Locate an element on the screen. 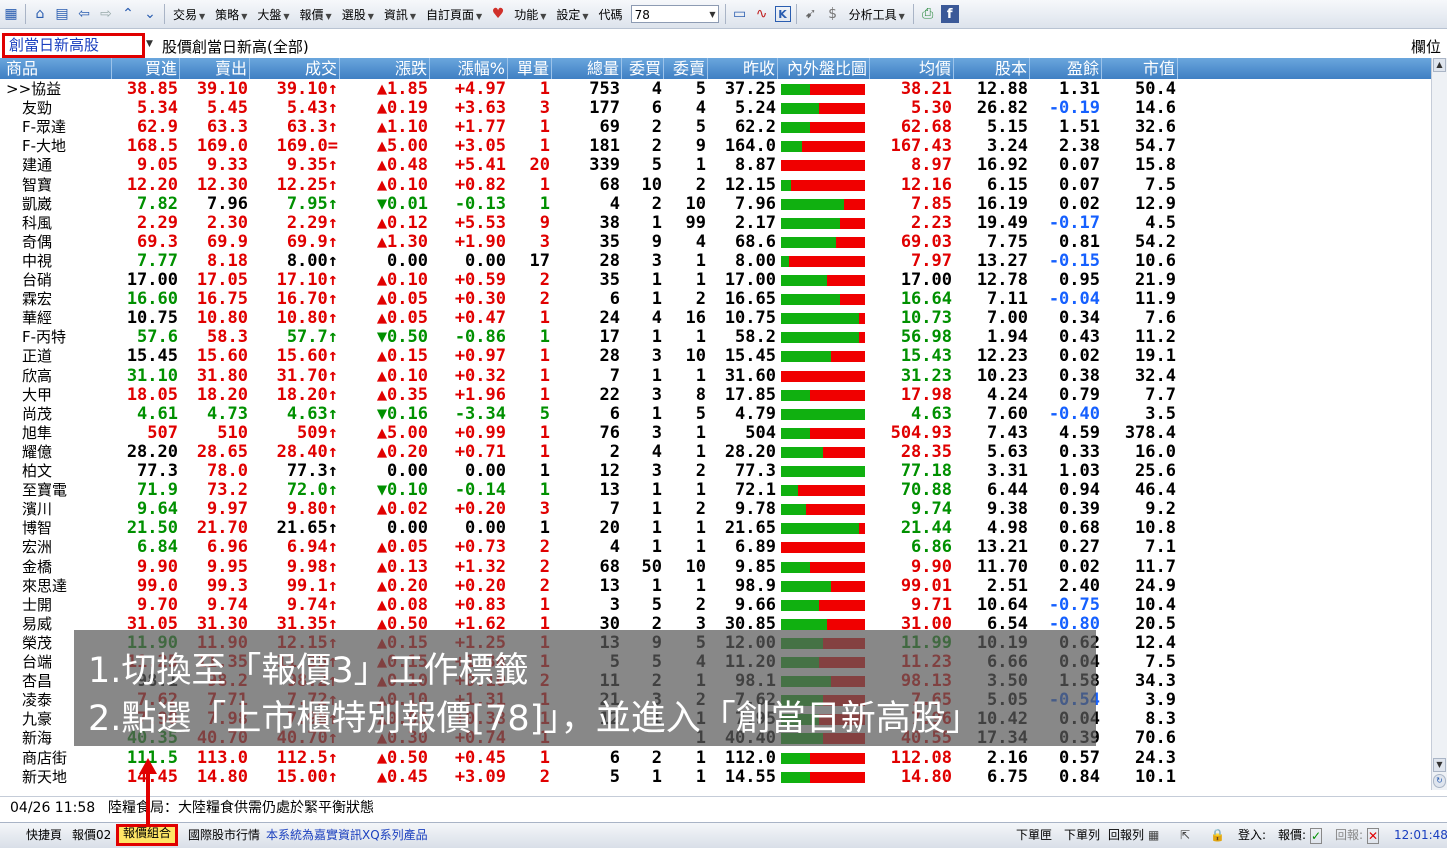  column-header-ask: 委賣 is located at coordinates (686, 68).